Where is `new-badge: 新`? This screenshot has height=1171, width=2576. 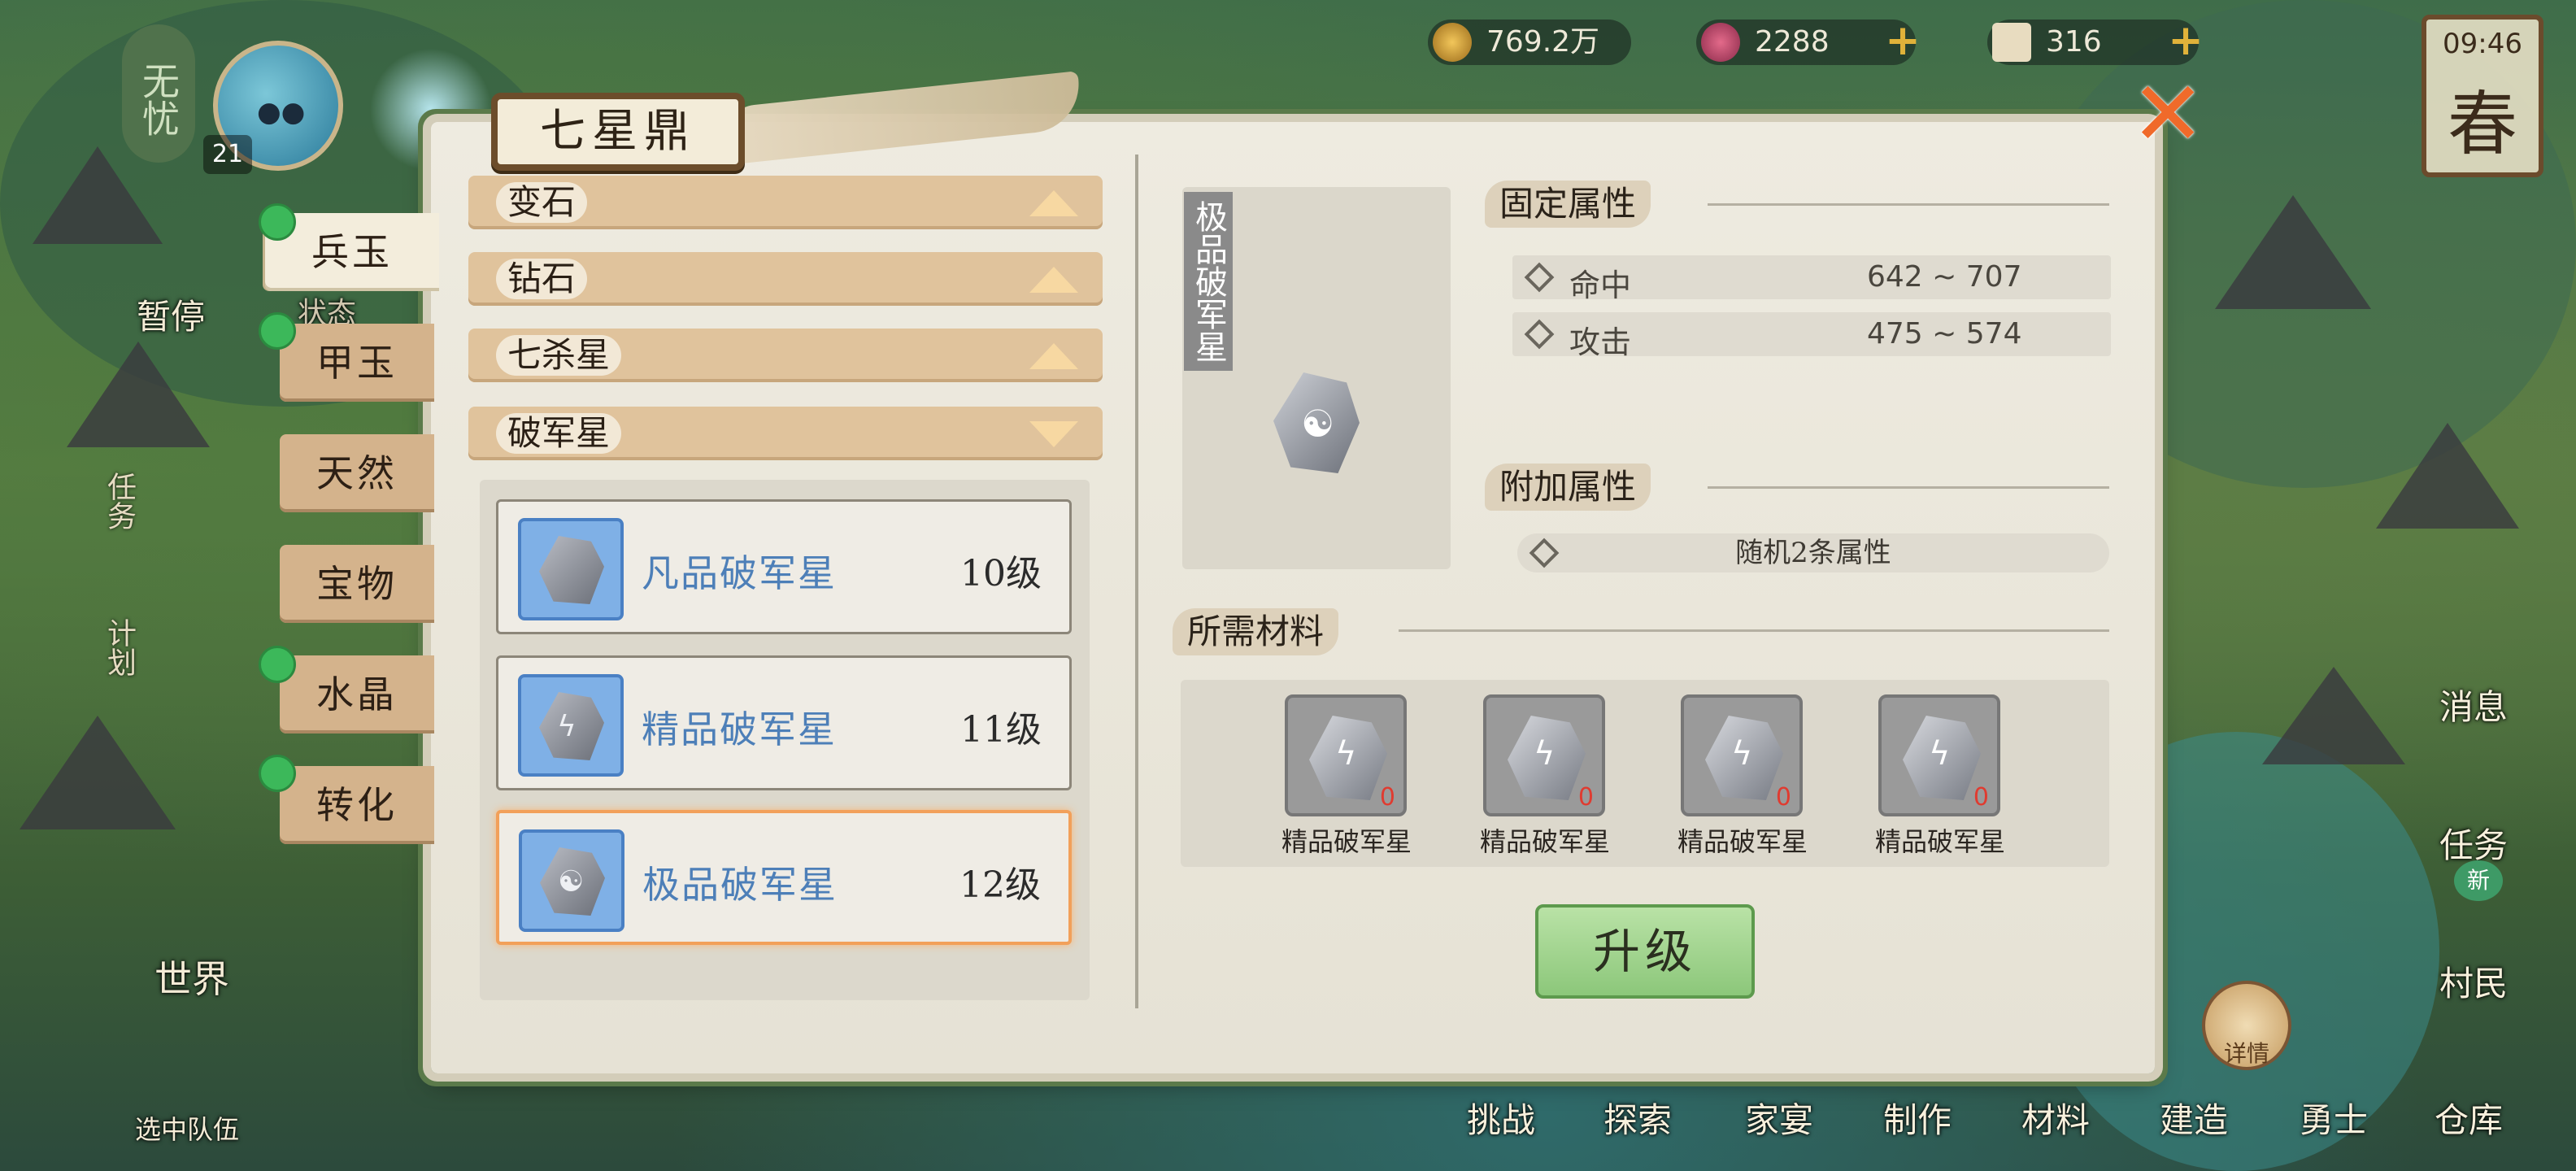
new-badge: 新 is located at coordinates (2478, 881).